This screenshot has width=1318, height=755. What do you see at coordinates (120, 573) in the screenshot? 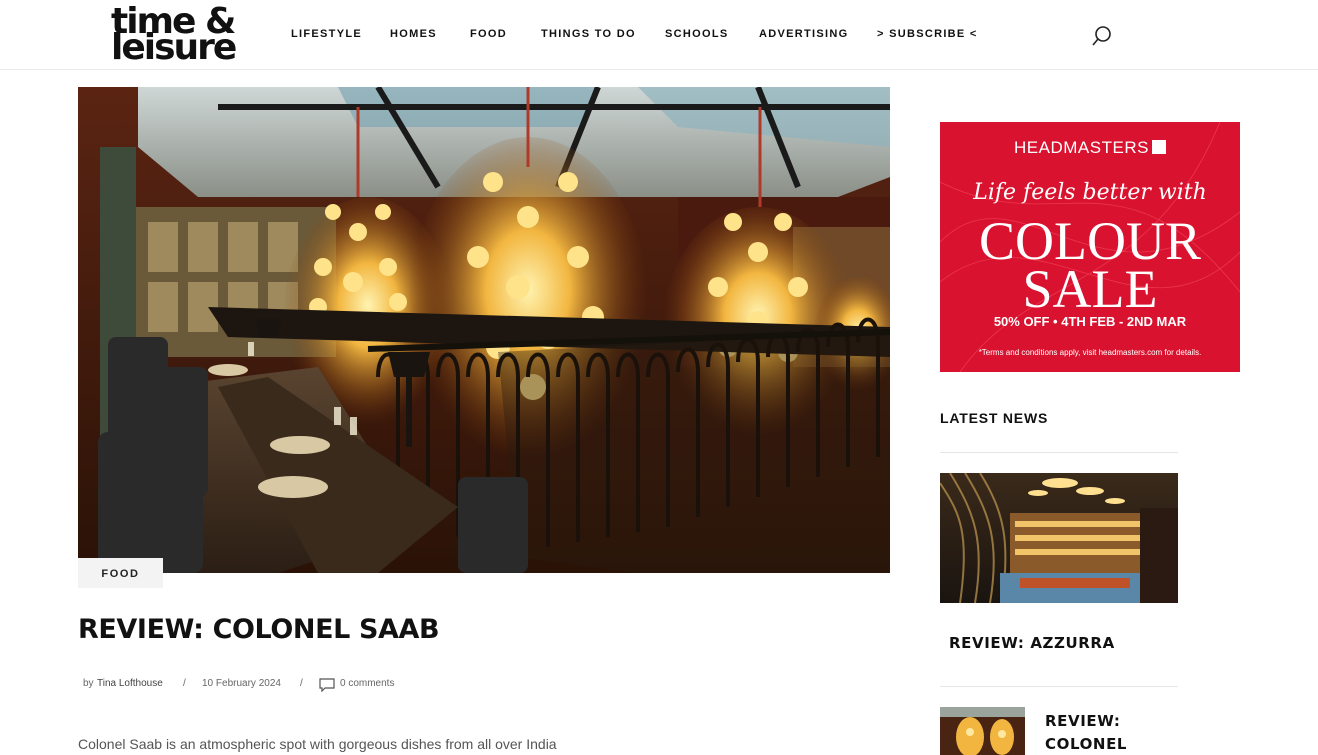
I see `category-tag: FOOD` at bounding box center [120, 573].